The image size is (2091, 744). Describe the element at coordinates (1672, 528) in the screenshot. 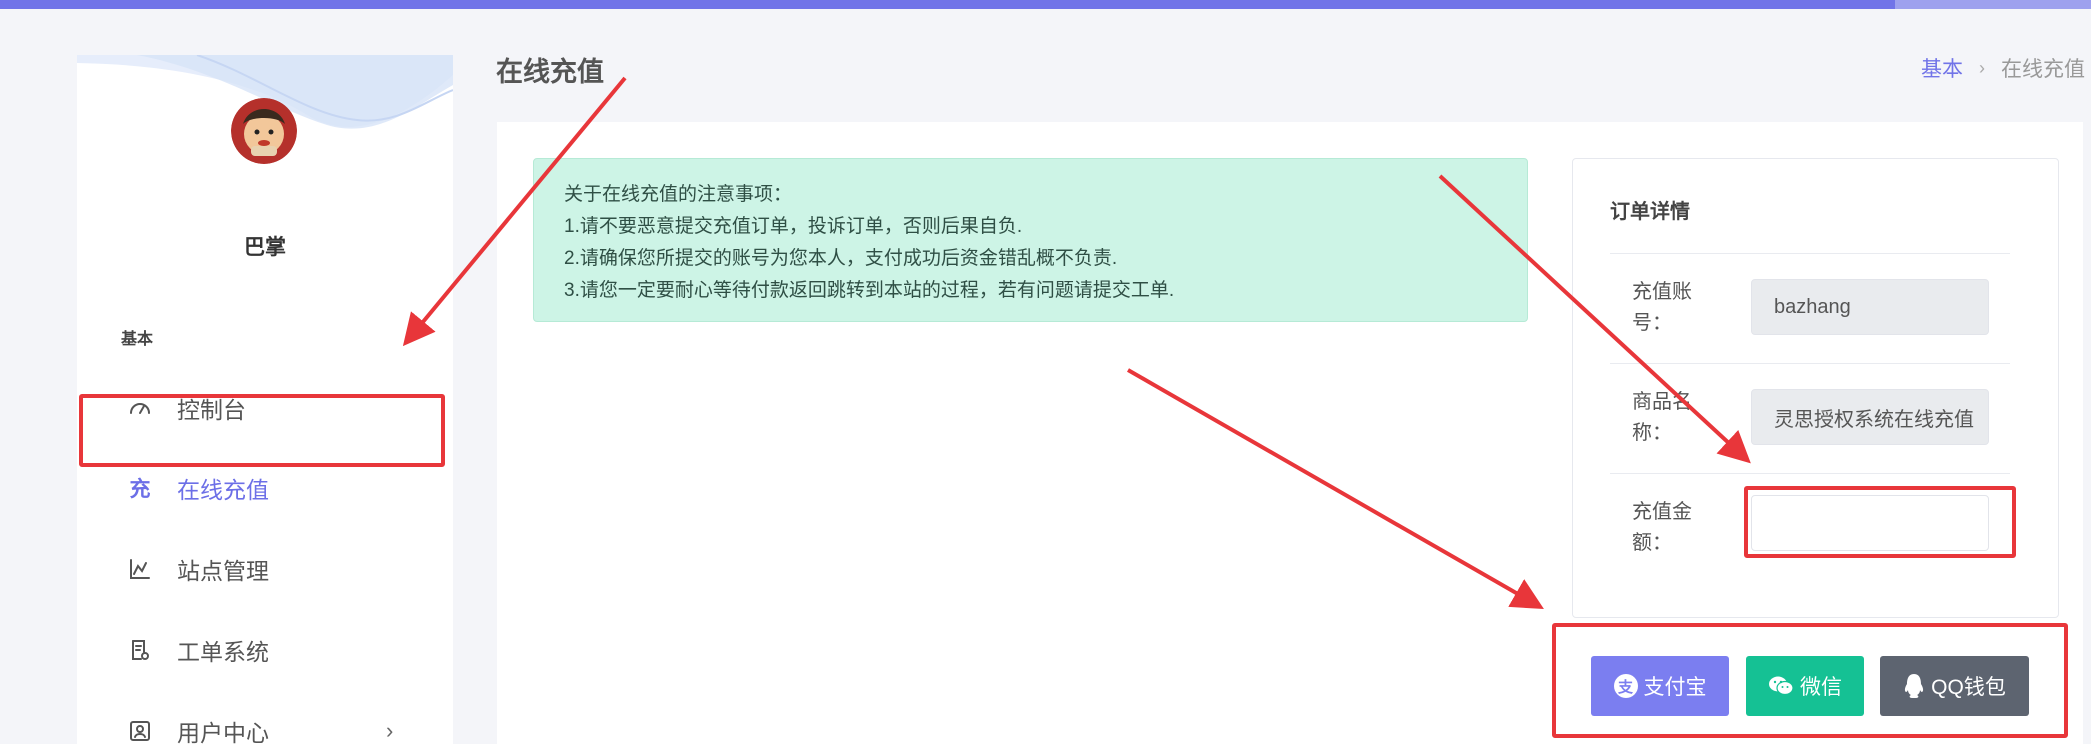

I see `amount-label: 充值金 额：` at that location.